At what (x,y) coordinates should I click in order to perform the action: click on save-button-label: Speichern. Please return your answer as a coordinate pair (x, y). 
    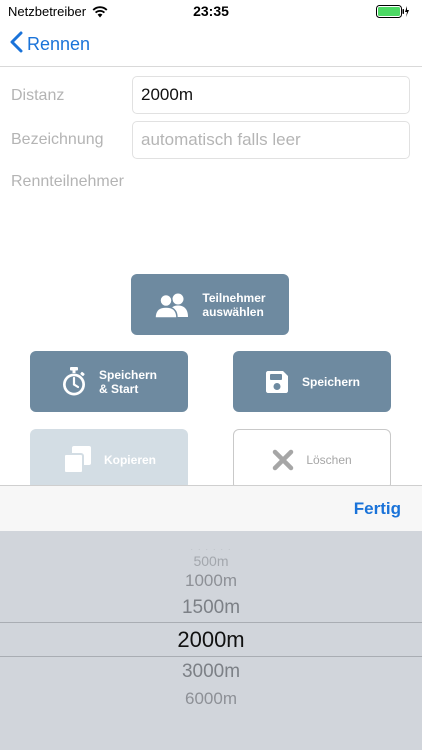
    Looking at the image, I should click on (331, 381).